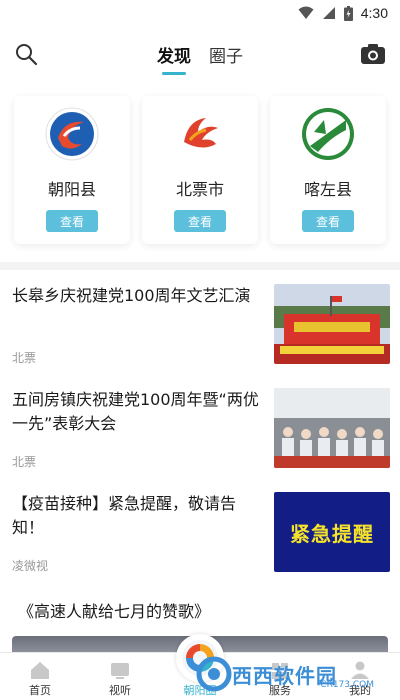  I want to click on watermark-logo-icon, so click(214, 674).